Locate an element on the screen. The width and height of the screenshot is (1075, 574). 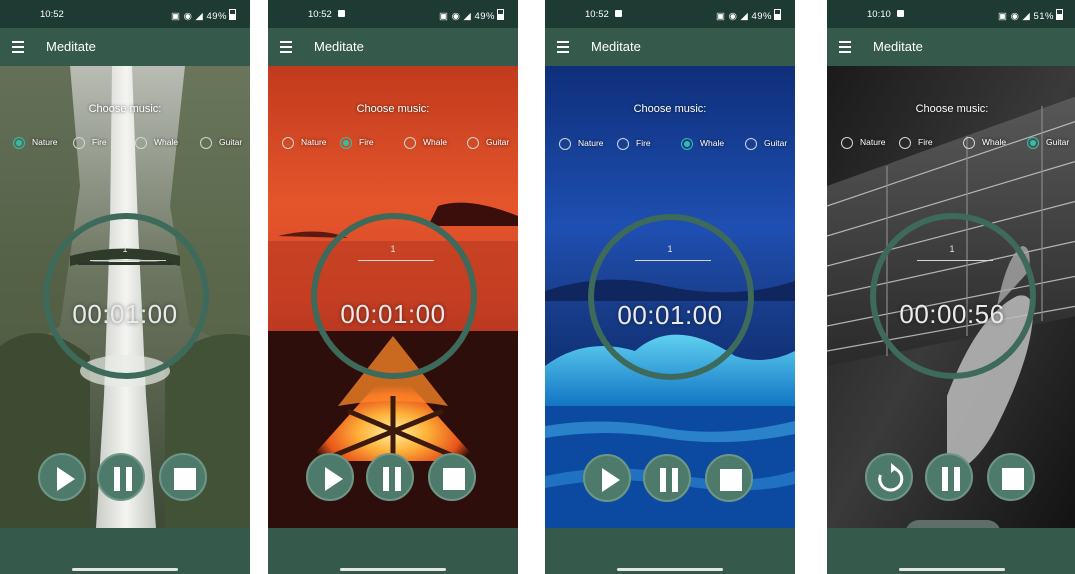
status-icons: ▣ ◉ ◢ 51% is located at coordinates (1030, 15).